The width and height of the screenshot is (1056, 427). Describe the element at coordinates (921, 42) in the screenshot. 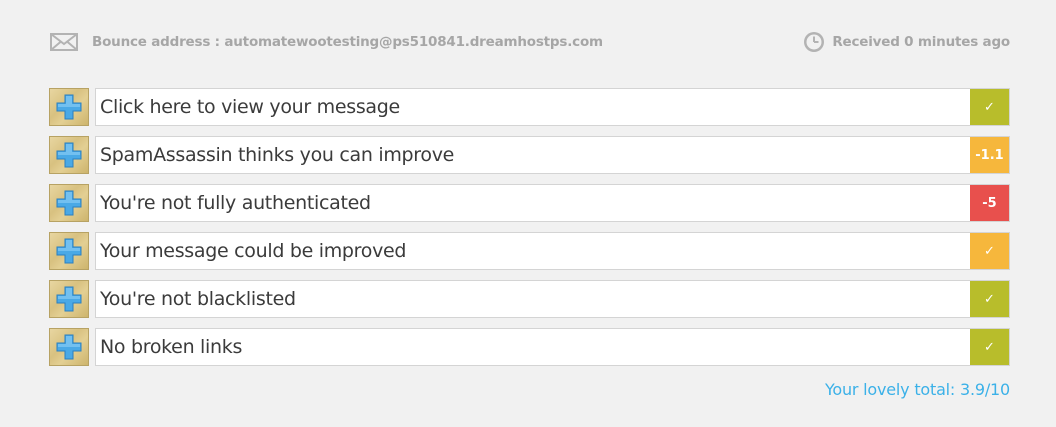

I see `received-time-text: Received 0 minutes ago` at that location.